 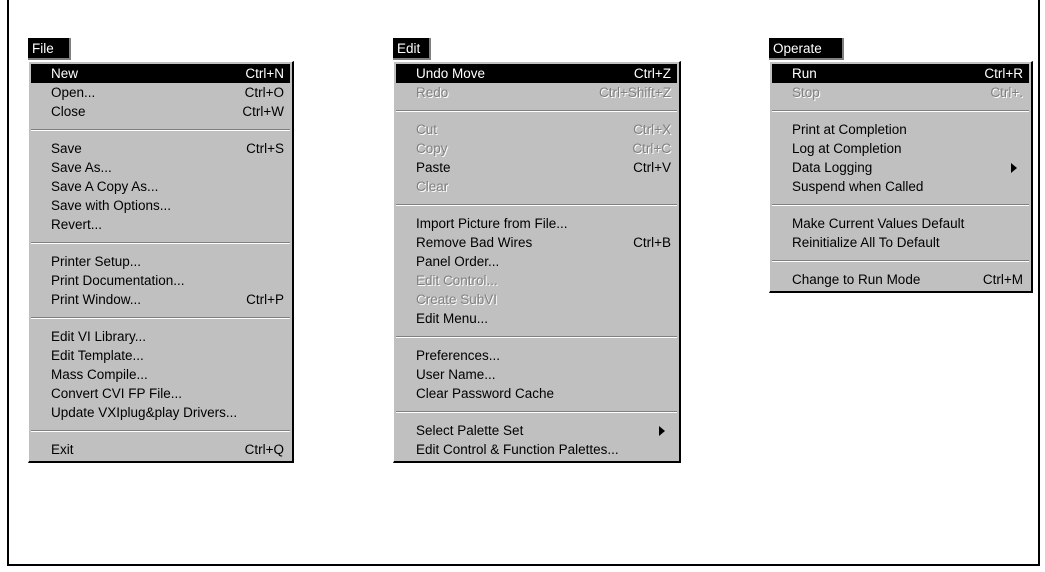 What do you see at coordinates (263, 111) in the screenshot?
I see `menu-item-shortcut: Ctrl+W` at bounding box center [263, 111].